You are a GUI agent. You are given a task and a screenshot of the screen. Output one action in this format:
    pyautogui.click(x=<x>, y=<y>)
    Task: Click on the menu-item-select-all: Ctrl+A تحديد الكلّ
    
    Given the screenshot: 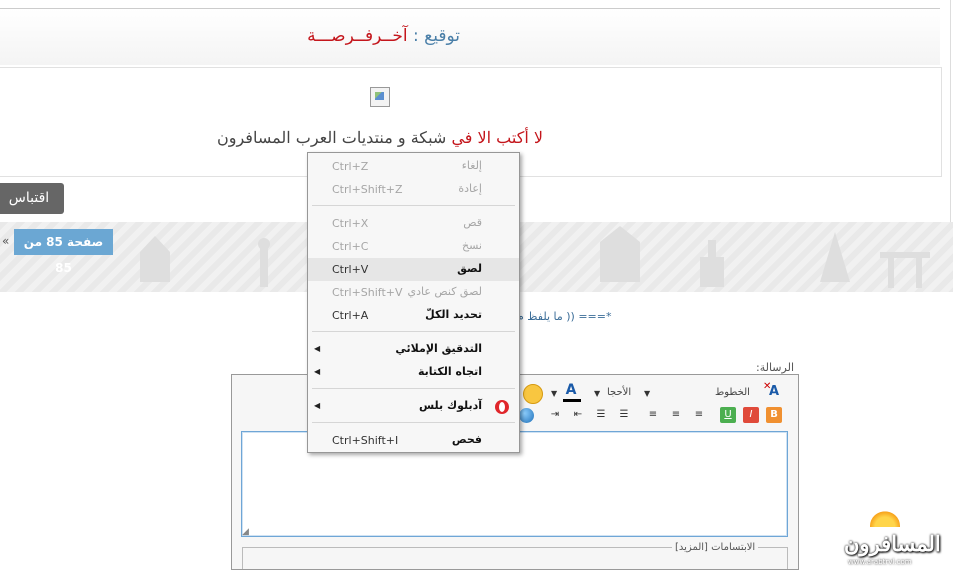 What is the action you would take?
    pyautogui.click(x=413, y=315)
    